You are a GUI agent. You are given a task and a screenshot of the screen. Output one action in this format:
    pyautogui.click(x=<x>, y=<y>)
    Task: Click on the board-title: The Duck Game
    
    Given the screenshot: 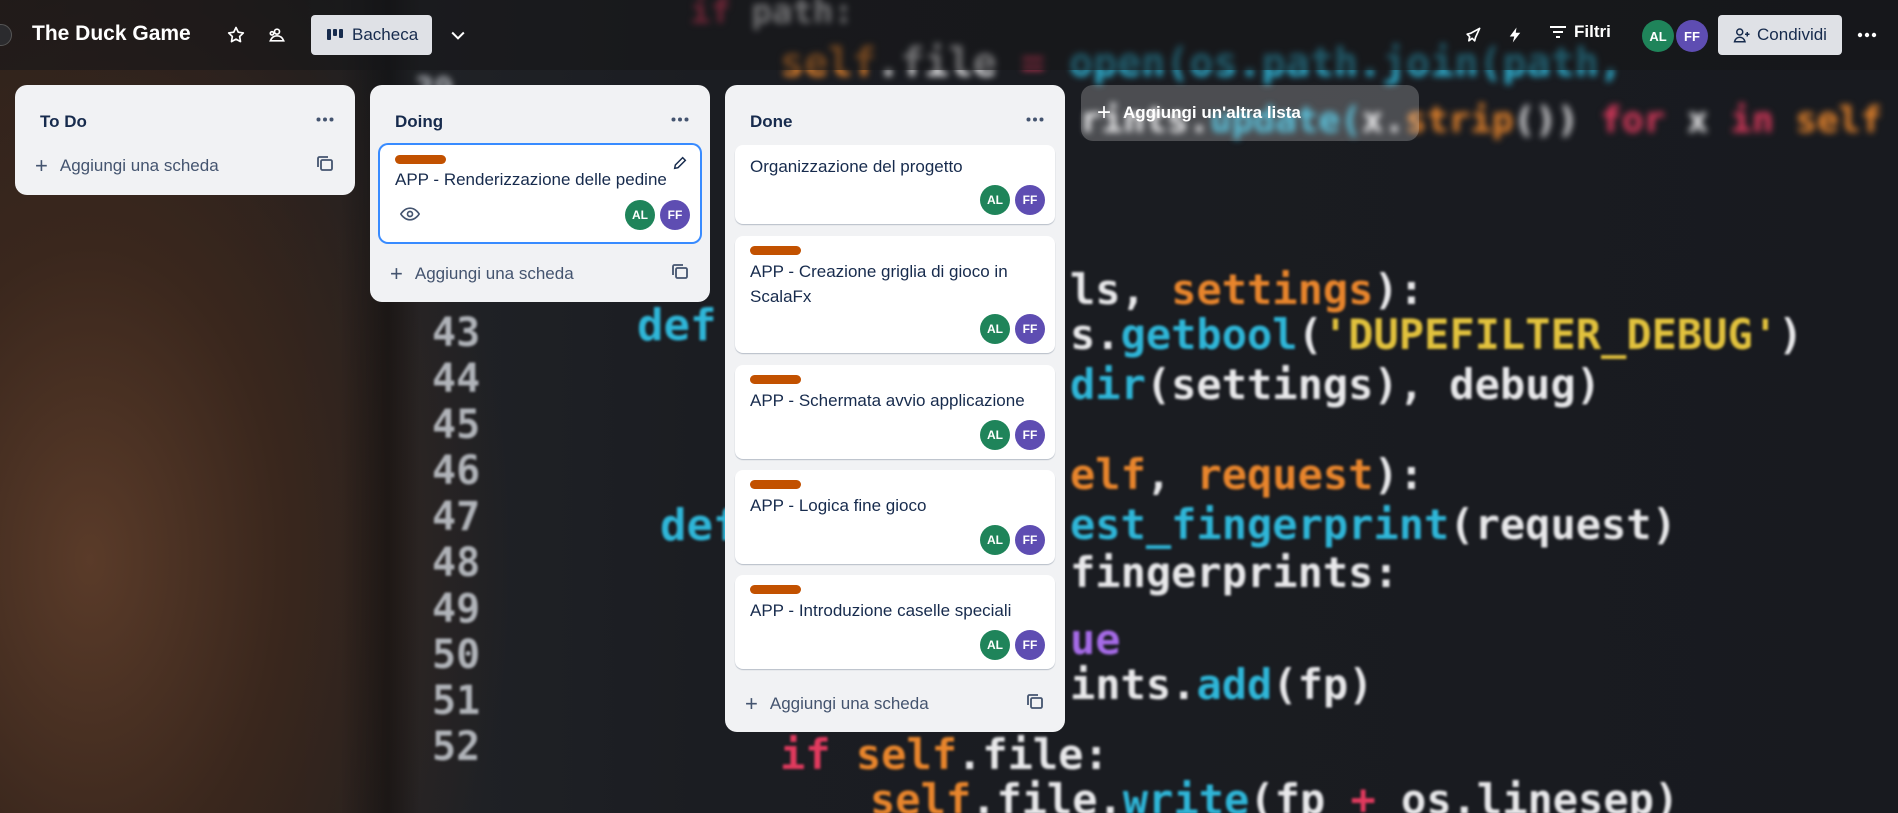 What is the action you would take?
    pyautogui.click(x=111, y=34)
    